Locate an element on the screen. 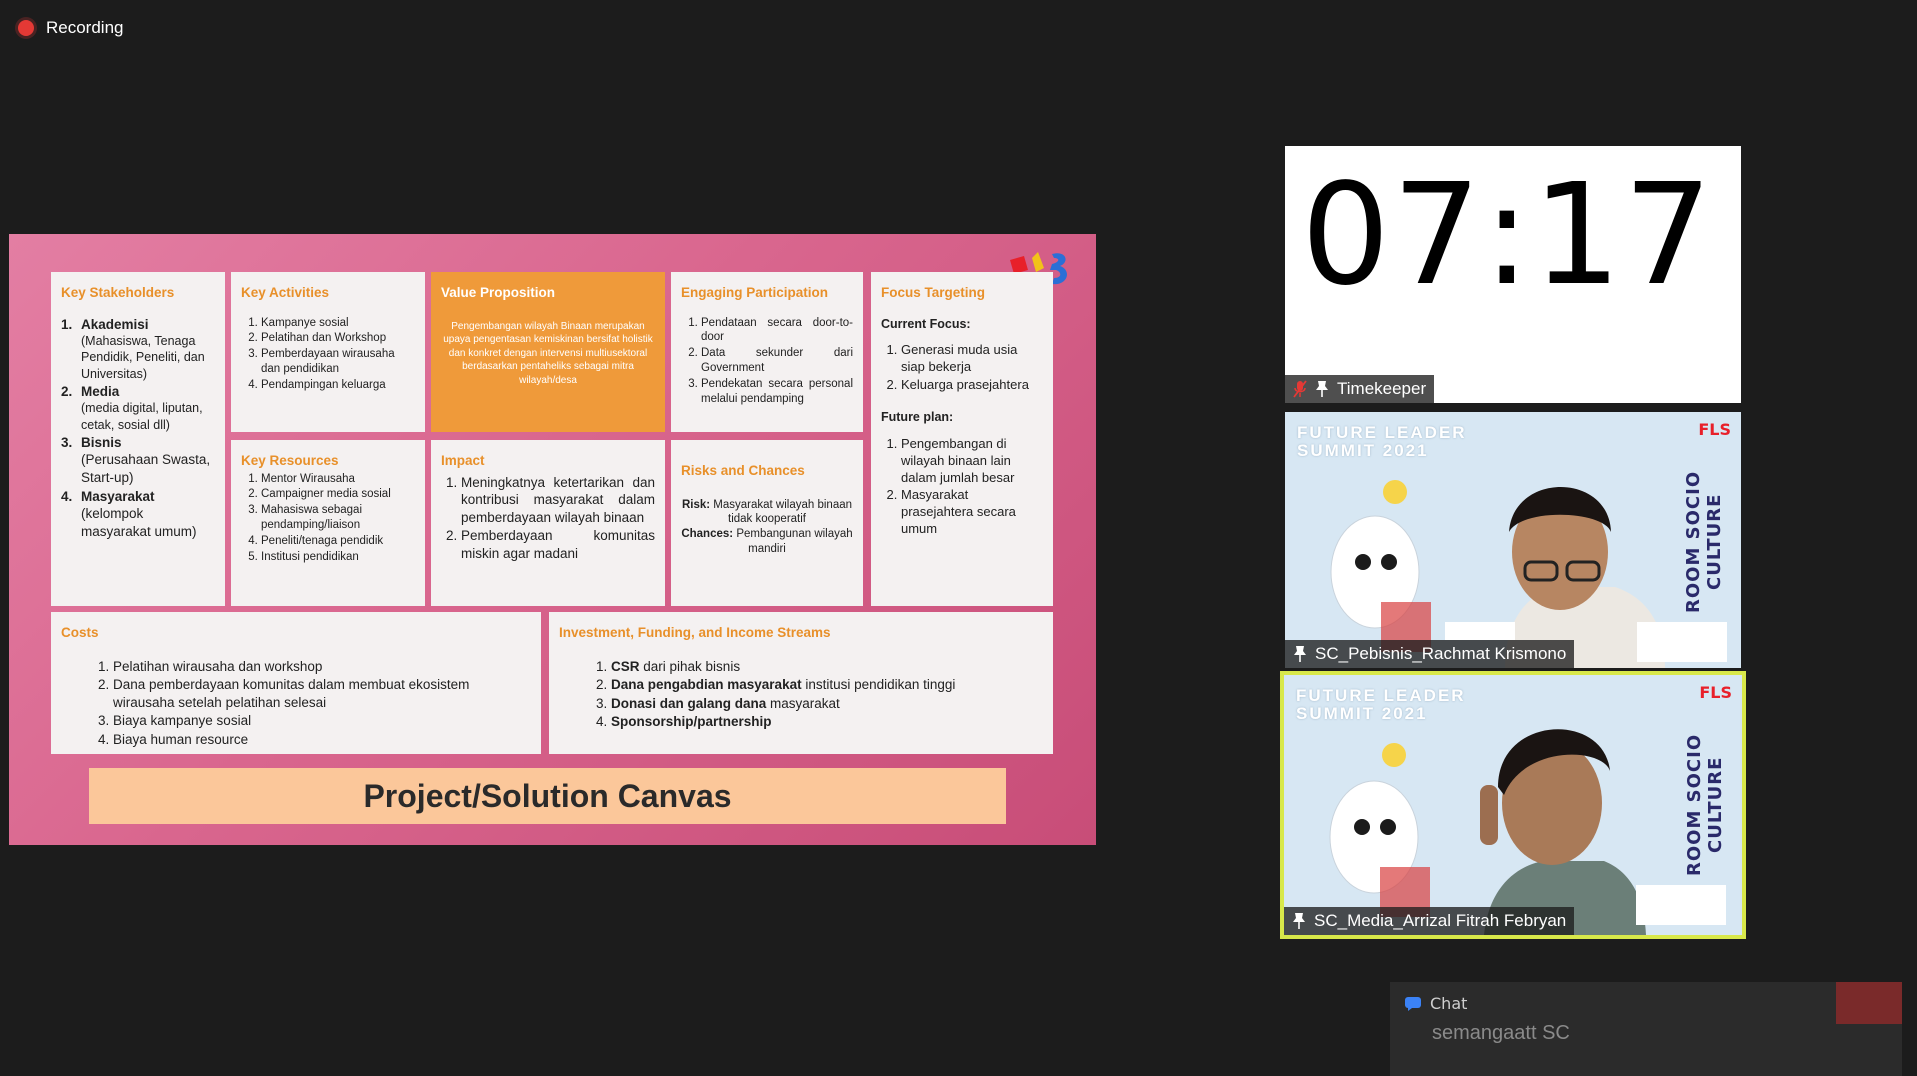 The width and height of the screenshot is (1917, 1076). chat-close-area is located at coordinates (1869, 1003).